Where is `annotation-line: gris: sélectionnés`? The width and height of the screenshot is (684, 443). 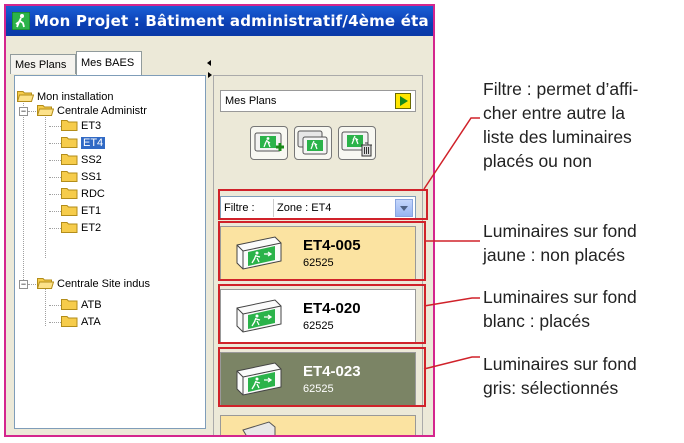
annotation-line: gris: sélectionnés is located at coordinates (551, 388).